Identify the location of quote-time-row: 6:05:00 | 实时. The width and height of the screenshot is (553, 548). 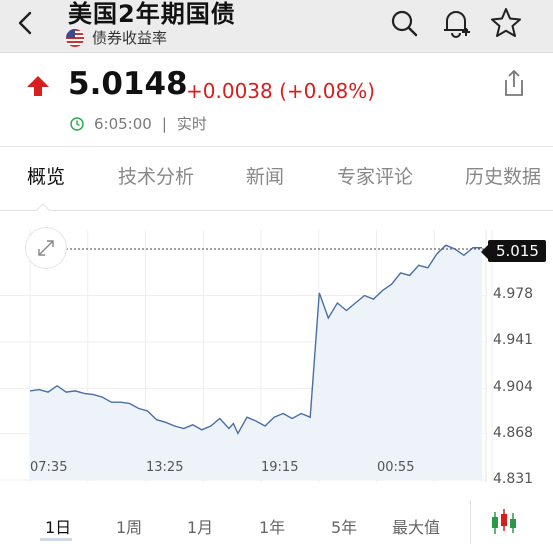
(138, 123).